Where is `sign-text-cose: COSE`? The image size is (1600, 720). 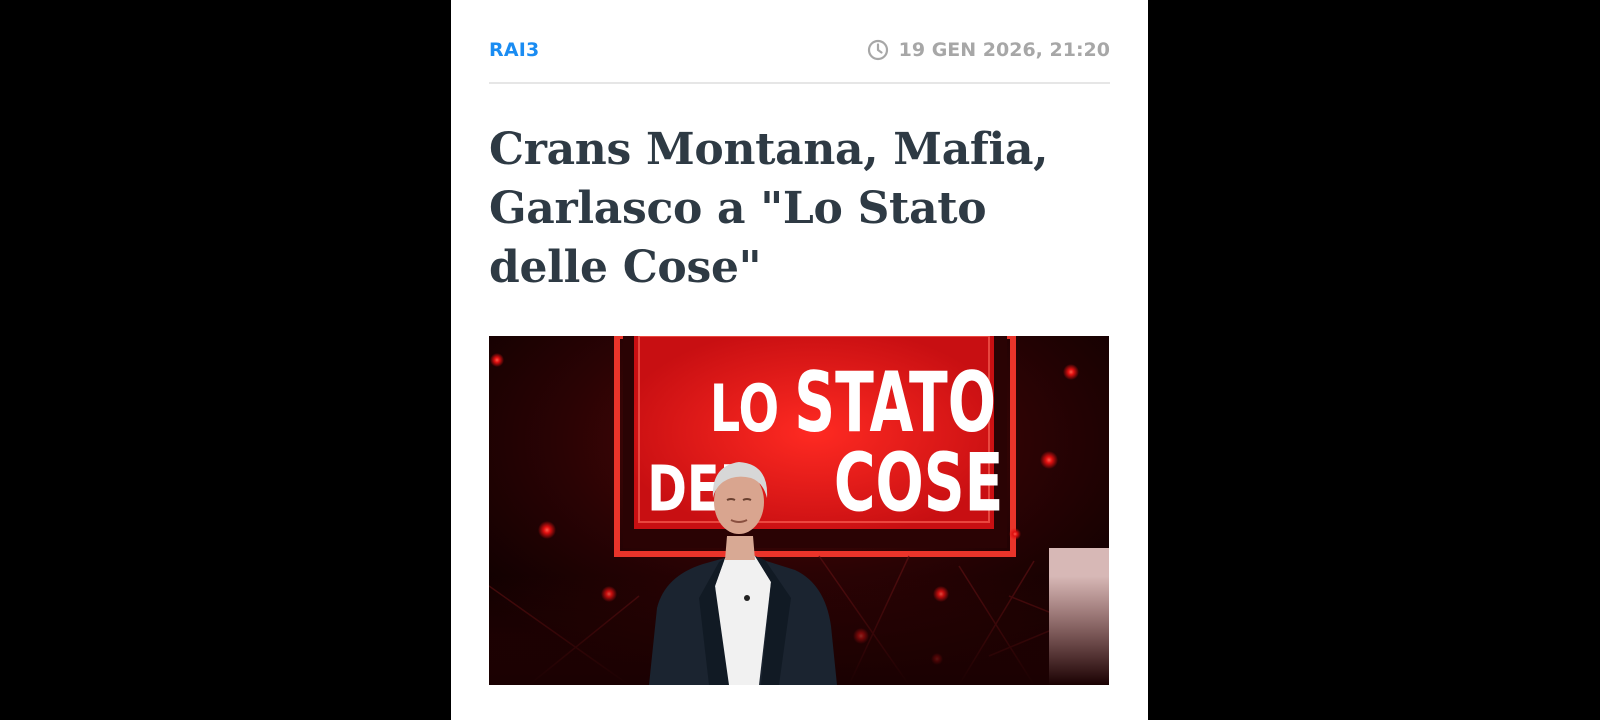
sign-text-cose: COSE is located at coordinates (919, 483).